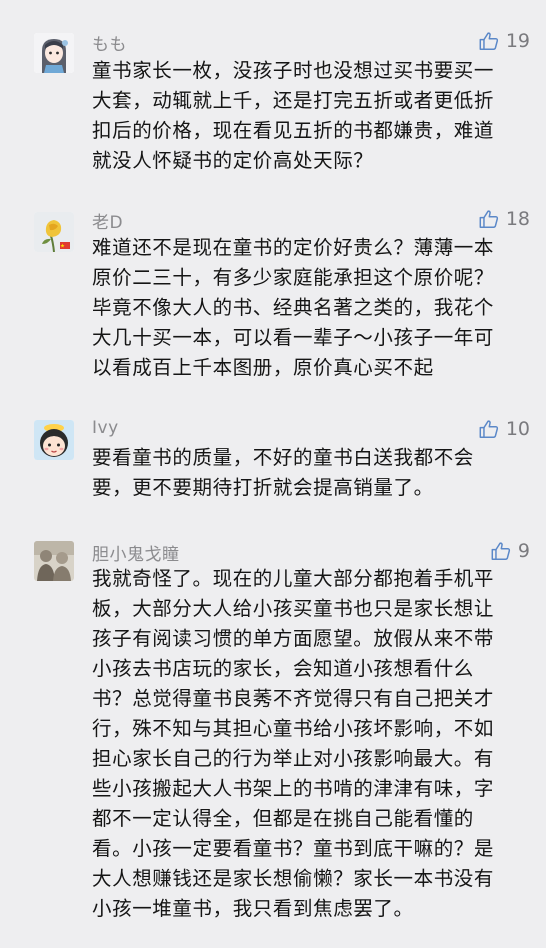  Describe the element at coordinates (293, 788) in the screenshot. I see `comment-line: 些小孩搬起大人书架上的书啃的津津有味，字` at that location.